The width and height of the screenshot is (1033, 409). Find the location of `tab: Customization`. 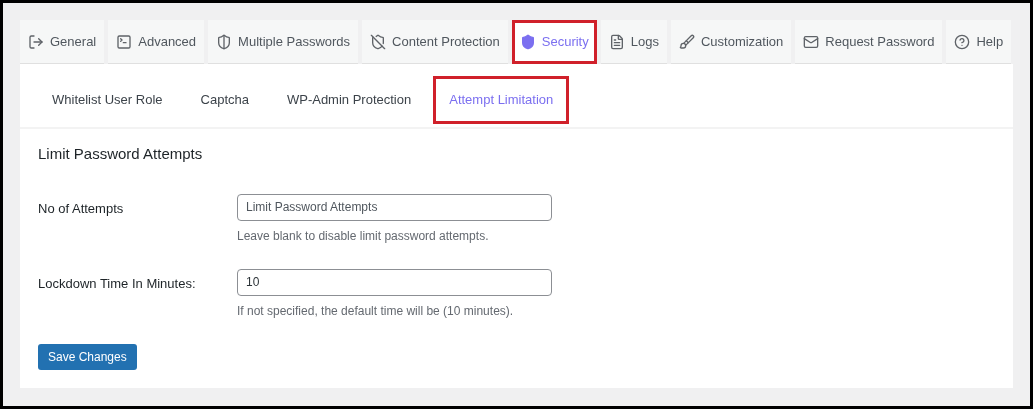

tab: Customization is located at coordinates (731, 42).